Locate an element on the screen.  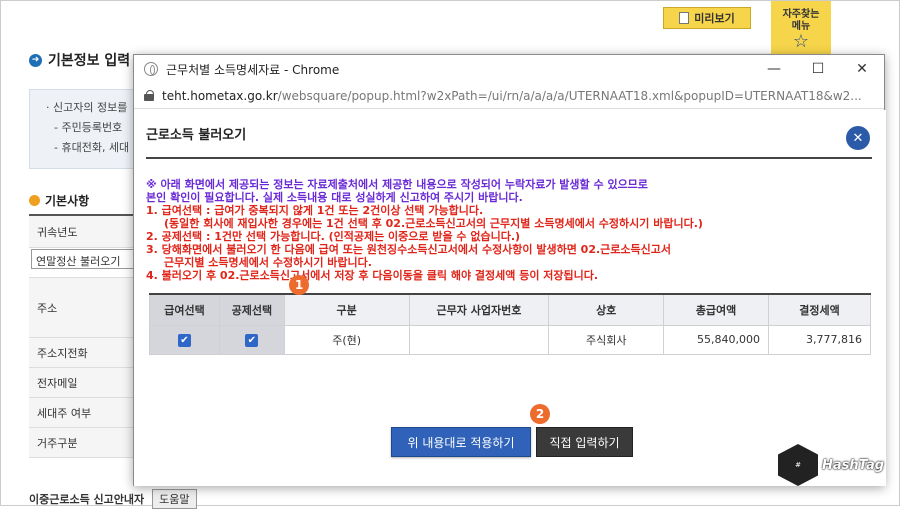
row-label: 주소 is located at coordinates (84, 308).